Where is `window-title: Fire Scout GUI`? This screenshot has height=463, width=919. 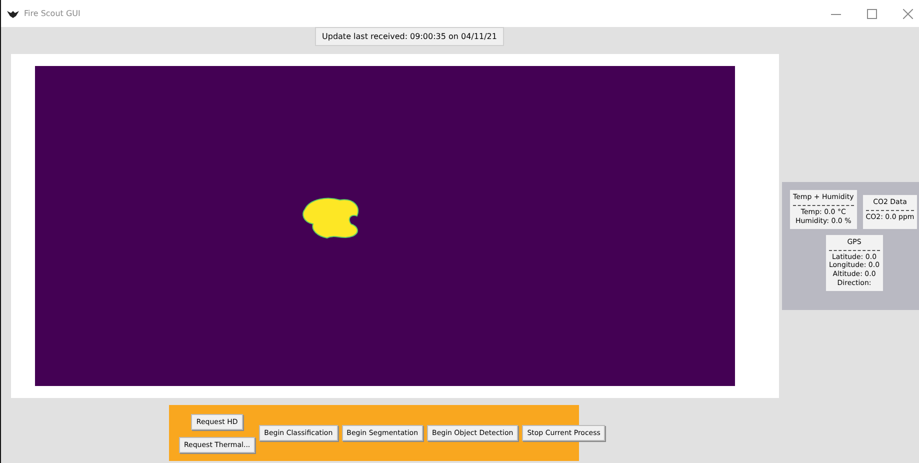 window-title: Fire Scout GUI is located at coordinates (52, 13).